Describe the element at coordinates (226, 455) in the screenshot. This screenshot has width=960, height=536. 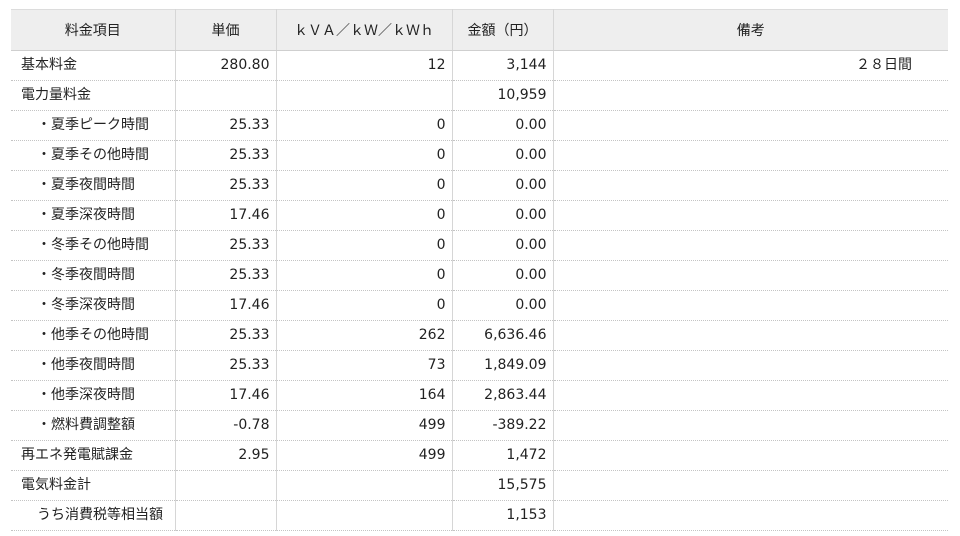
I see `cell-unit-price: 2.95` at that location.